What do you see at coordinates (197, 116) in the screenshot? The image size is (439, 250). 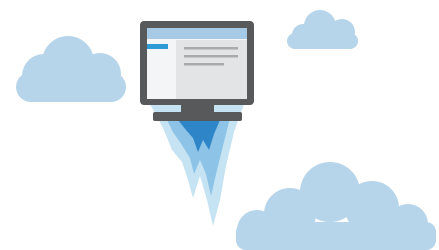 I see `monitor-stand-base` at bounding box center [197, 116].